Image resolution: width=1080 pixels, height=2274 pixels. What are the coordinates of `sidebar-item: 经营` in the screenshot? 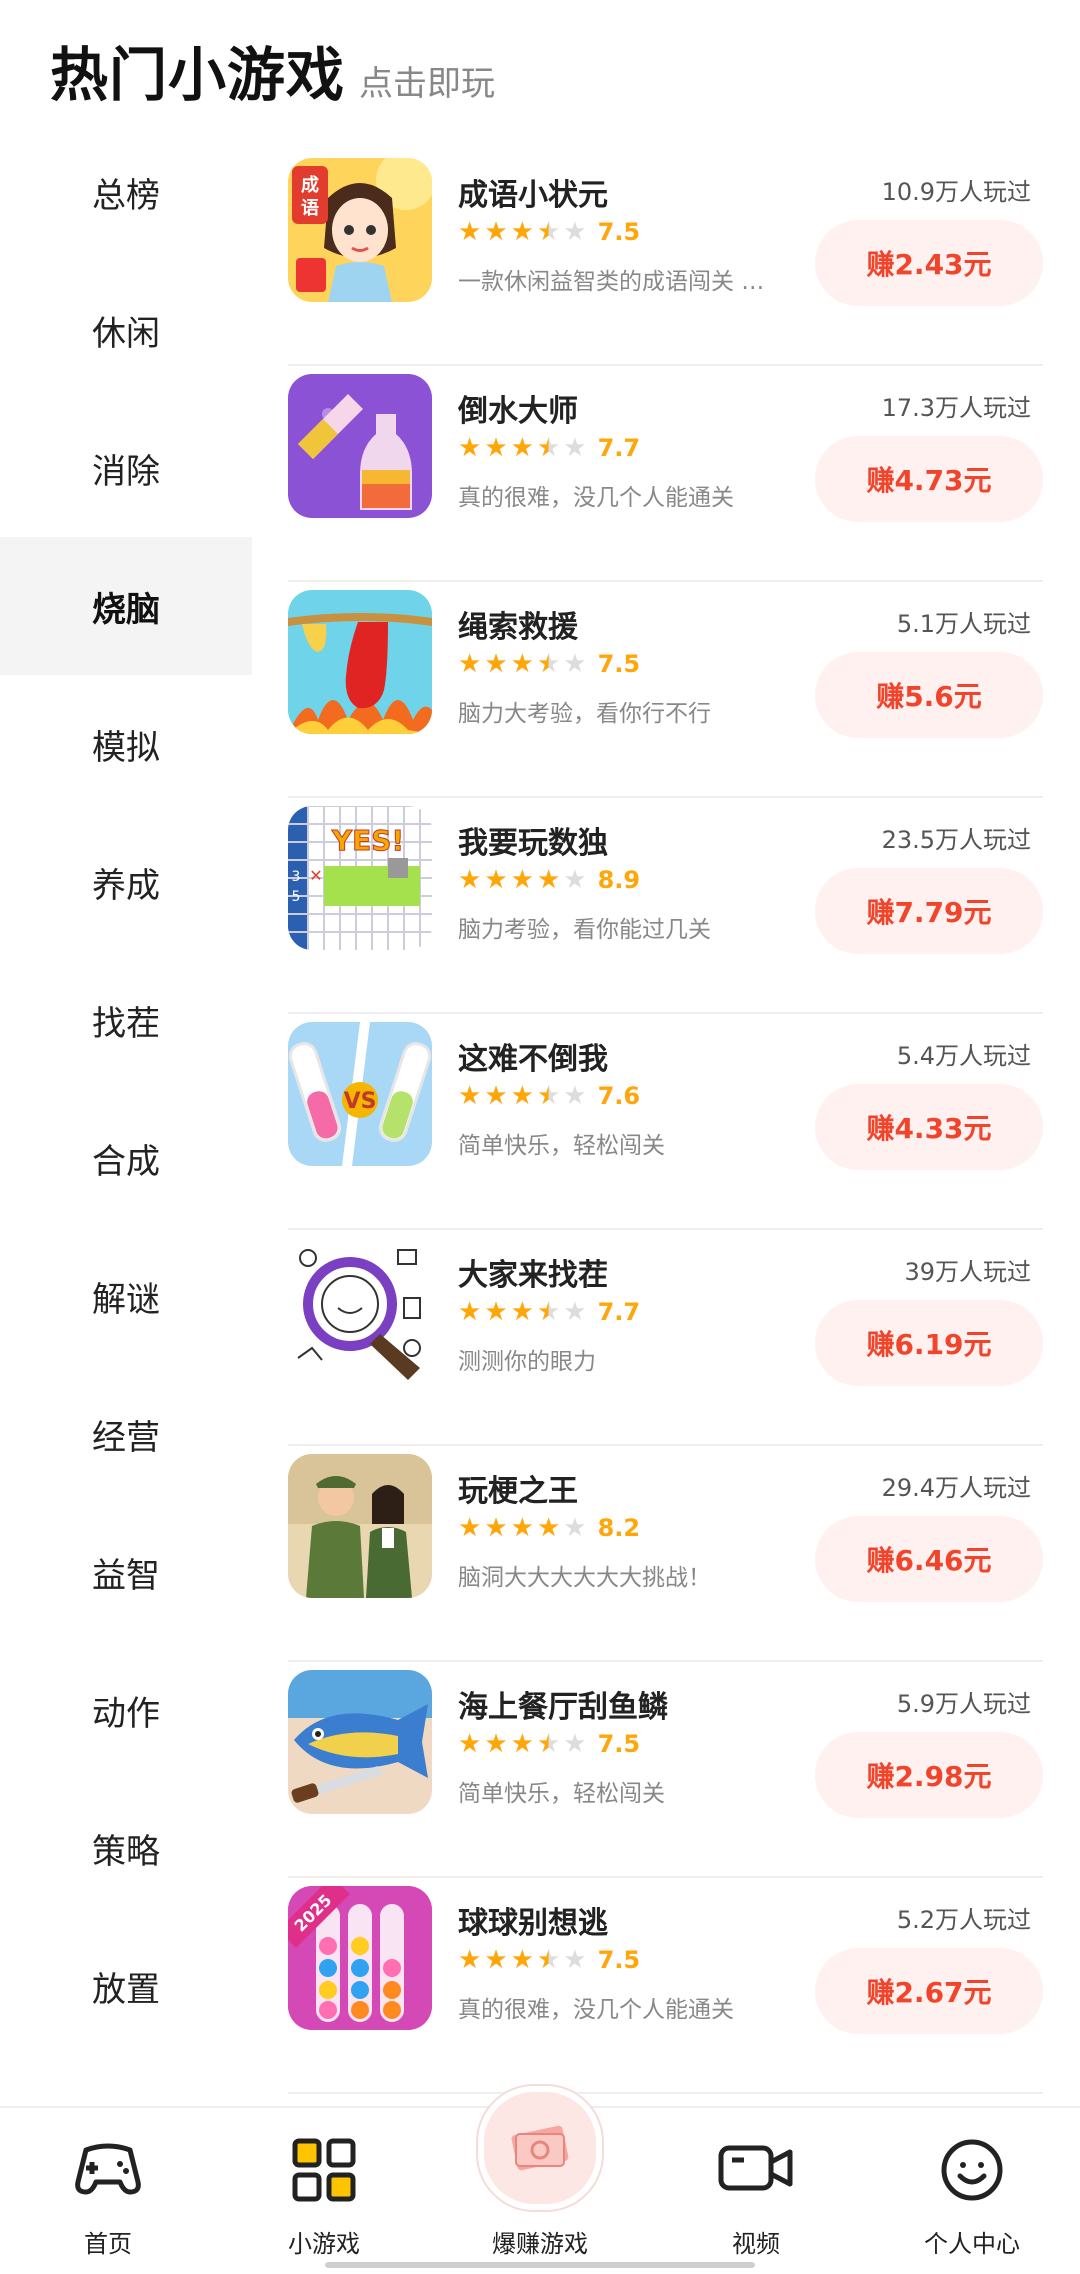 It's located at (126, 1434).